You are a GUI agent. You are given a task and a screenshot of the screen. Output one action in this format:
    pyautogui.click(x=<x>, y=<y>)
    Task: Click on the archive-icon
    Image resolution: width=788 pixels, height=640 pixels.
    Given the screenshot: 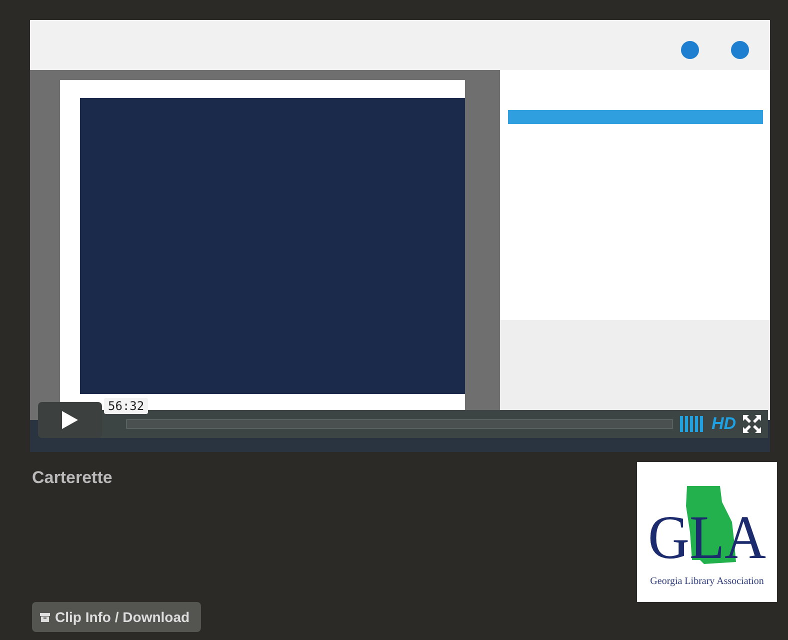 What is the action you would take?
    pyautogui.click(x=45, y=617)
    